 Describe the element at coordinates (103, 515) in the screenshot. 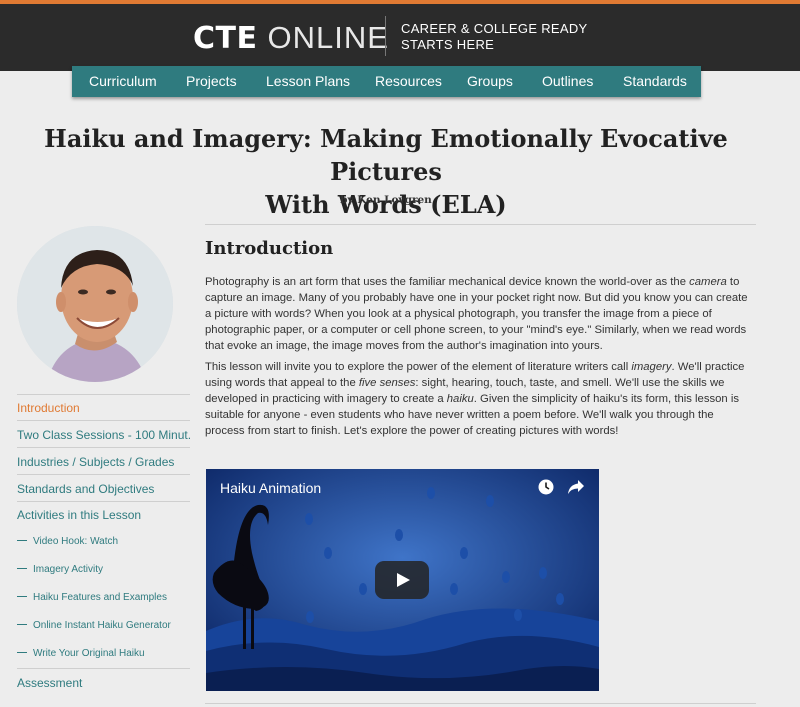

I see `sidebar-item-activities: Activities in this Lesson` at that location.